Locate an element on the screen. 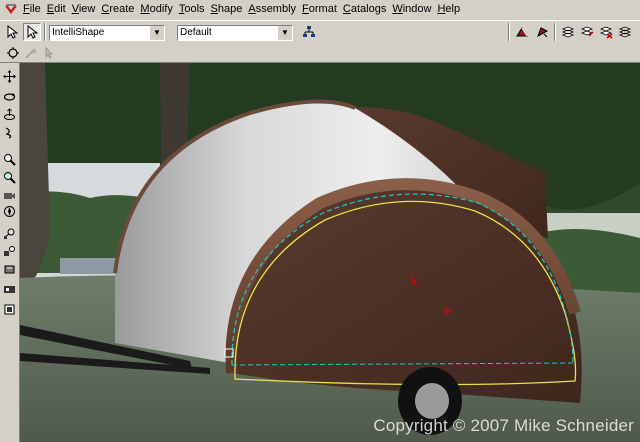 The image size is (640, 442). scale-icon is located at coordinates (9, 114).